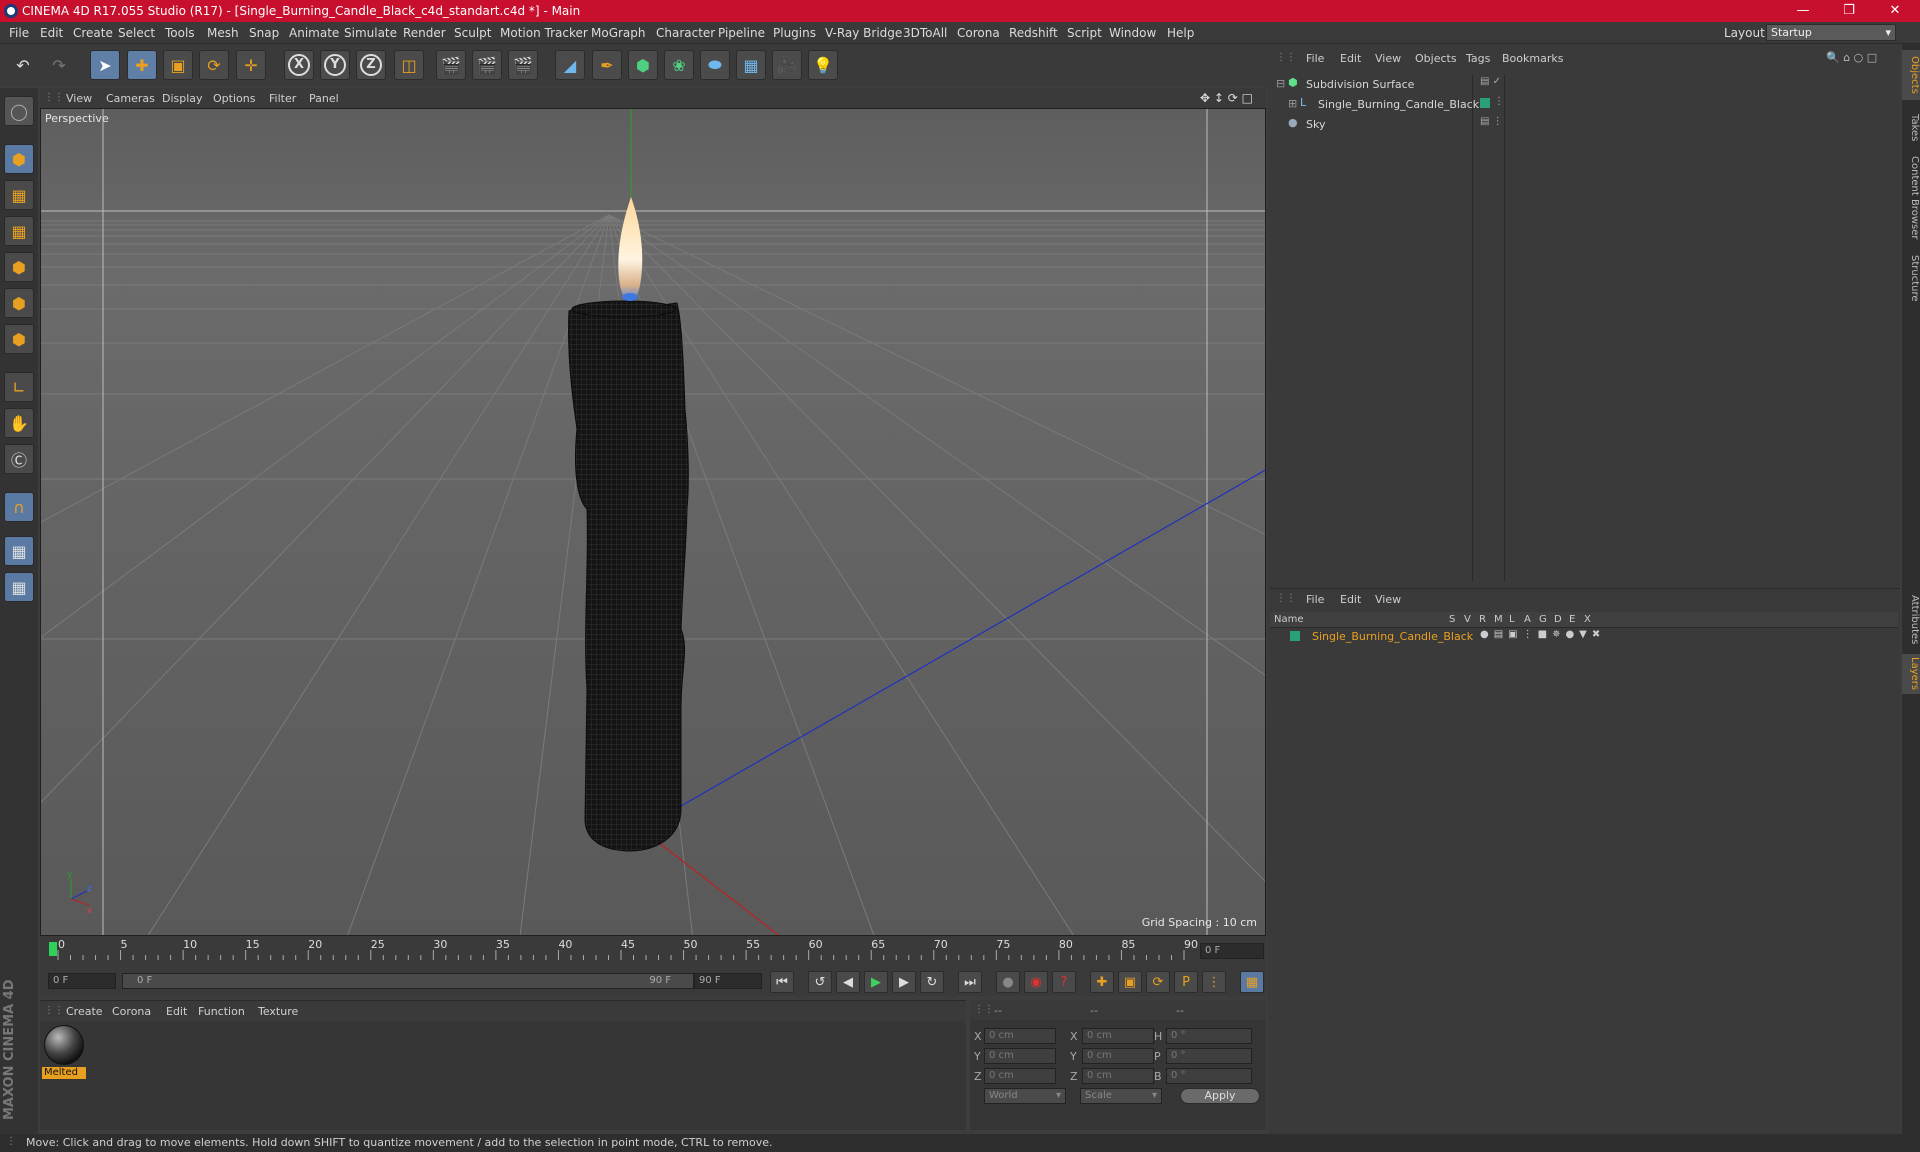 This screenshot has height=1152, width=1920. Describe the element at coordinates (19, 267) in the screenshot. I see `points-mode-icon: ⬢` at that location.